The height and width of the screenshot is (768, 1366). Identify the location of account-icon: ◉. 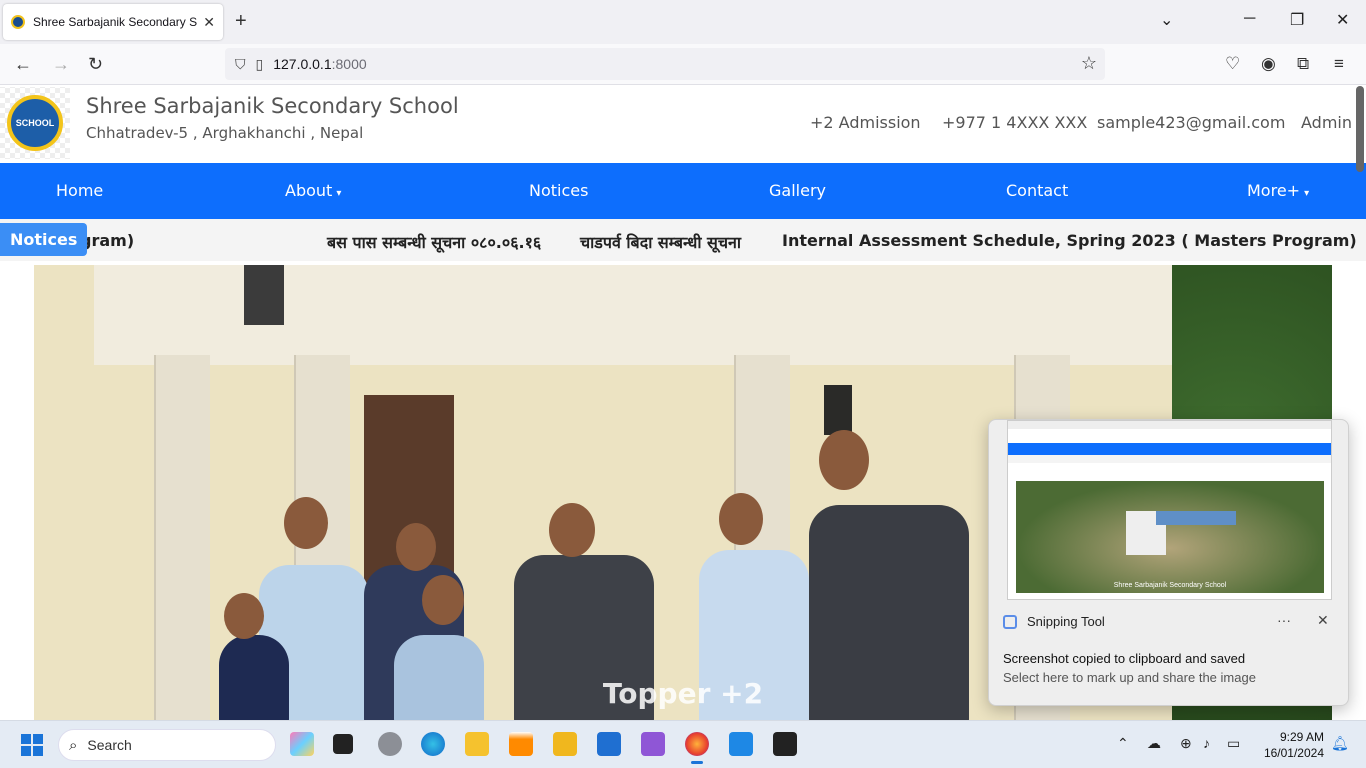
(1268, 64).